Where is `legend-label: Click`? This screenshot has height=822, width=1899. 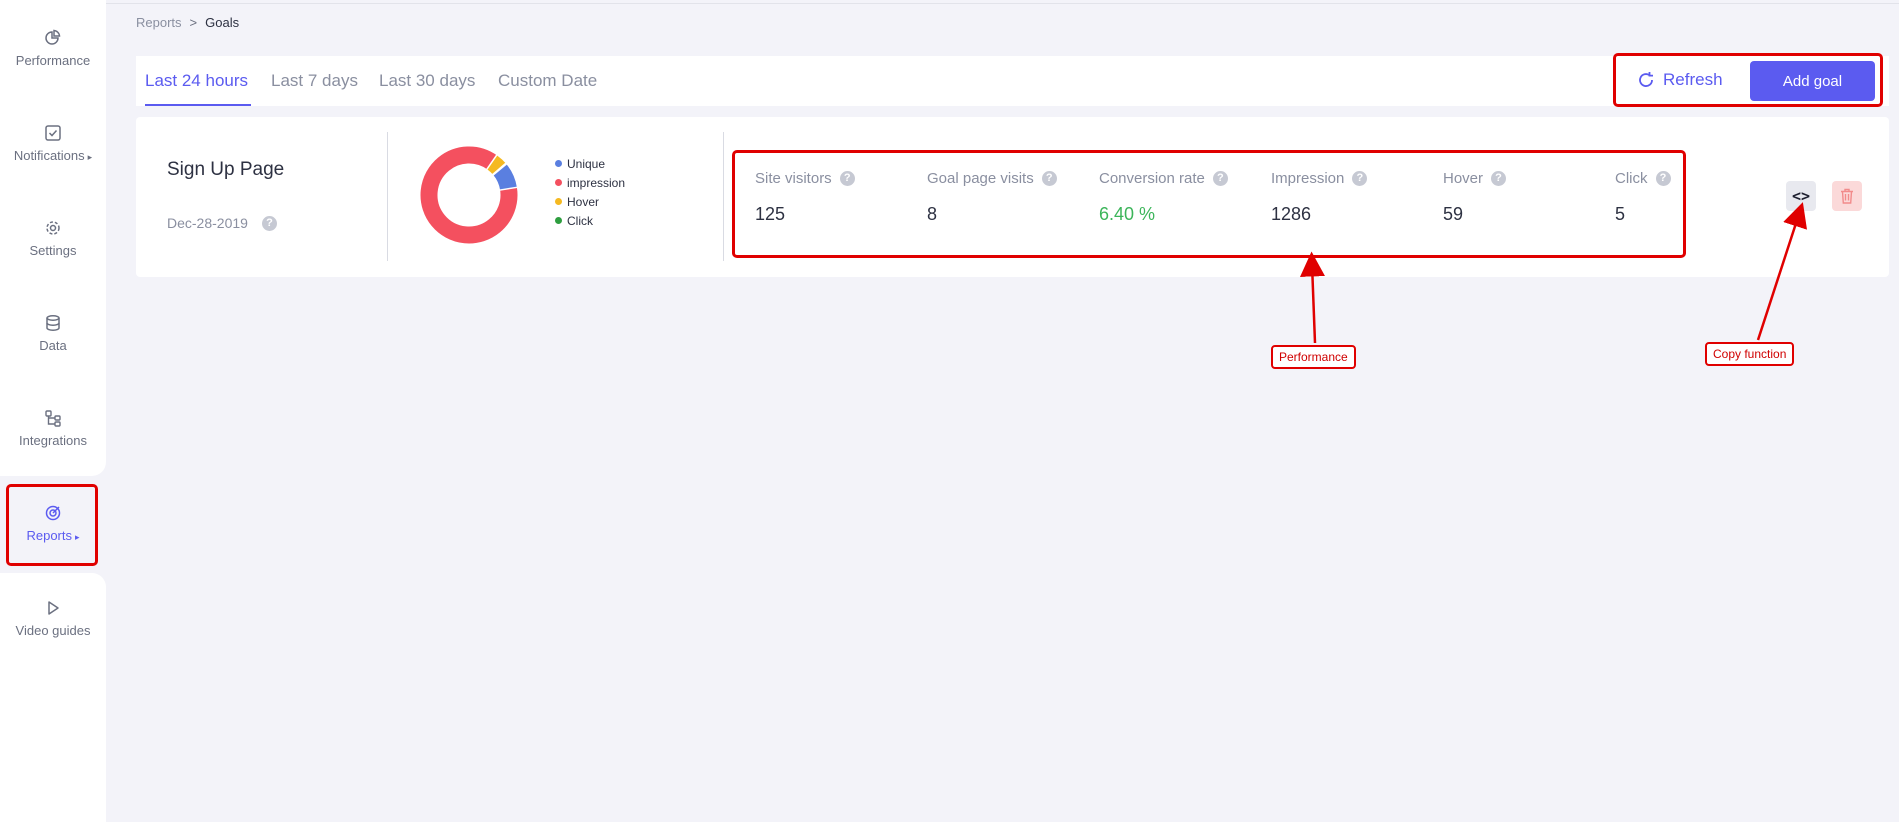 legend-label: Click is located at coordinates (580, 220).